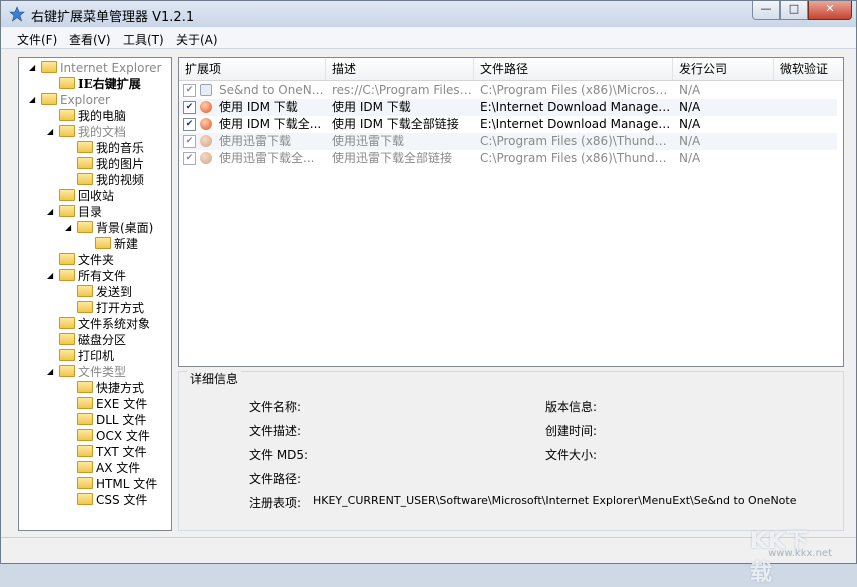  Describe the element at coordinates (571, 407) in the screenshot. I see `version-label: 版本信息:` at that location.